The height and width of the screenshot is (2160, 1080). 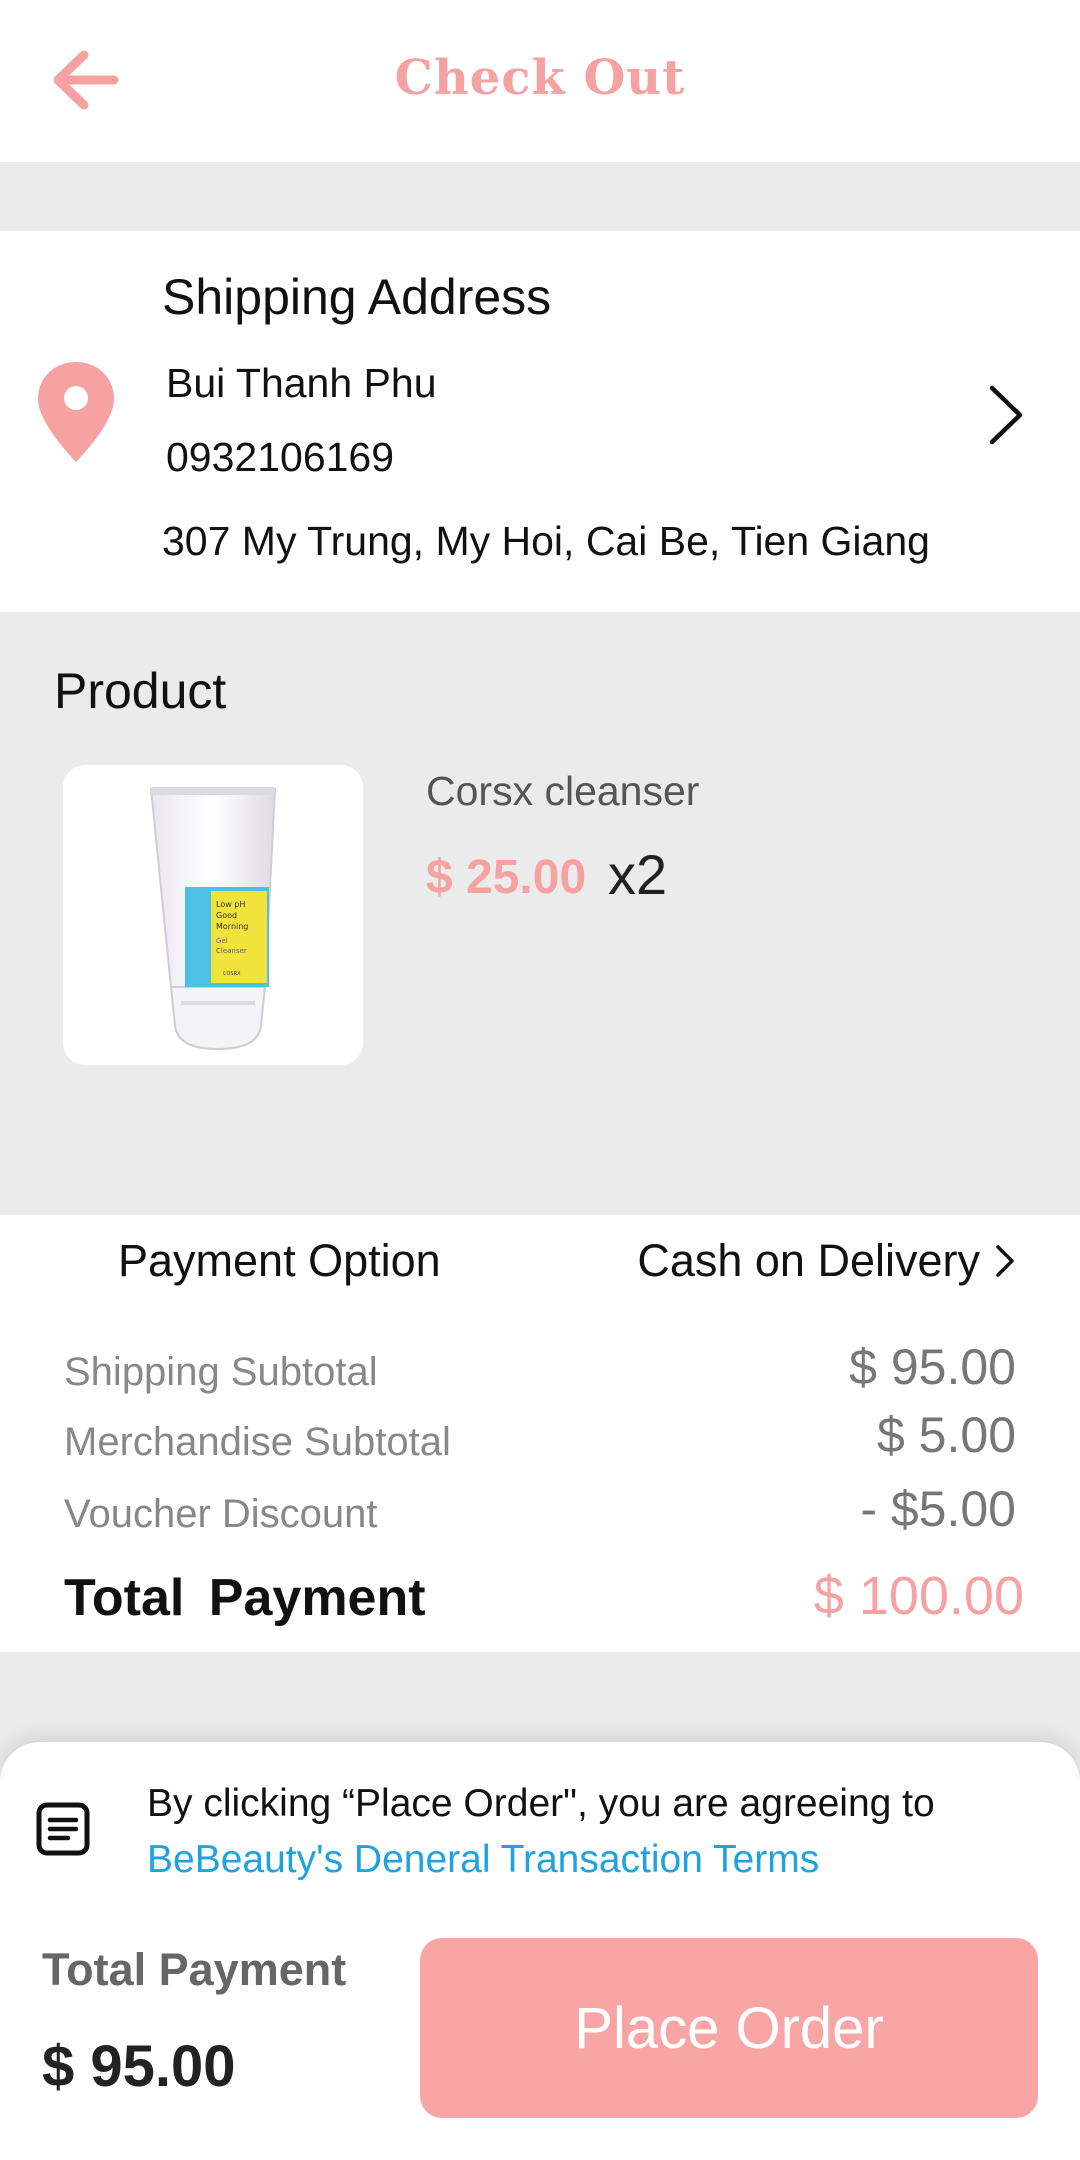 I want to click on top-bar: Check Out, so click(x=540, y=81).